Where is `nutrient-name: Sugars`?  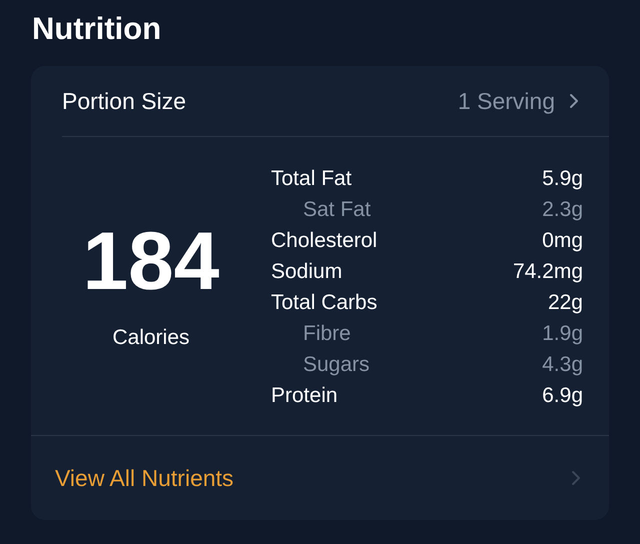
nutrient-name: Sugars is located at coordinates (337, 365).